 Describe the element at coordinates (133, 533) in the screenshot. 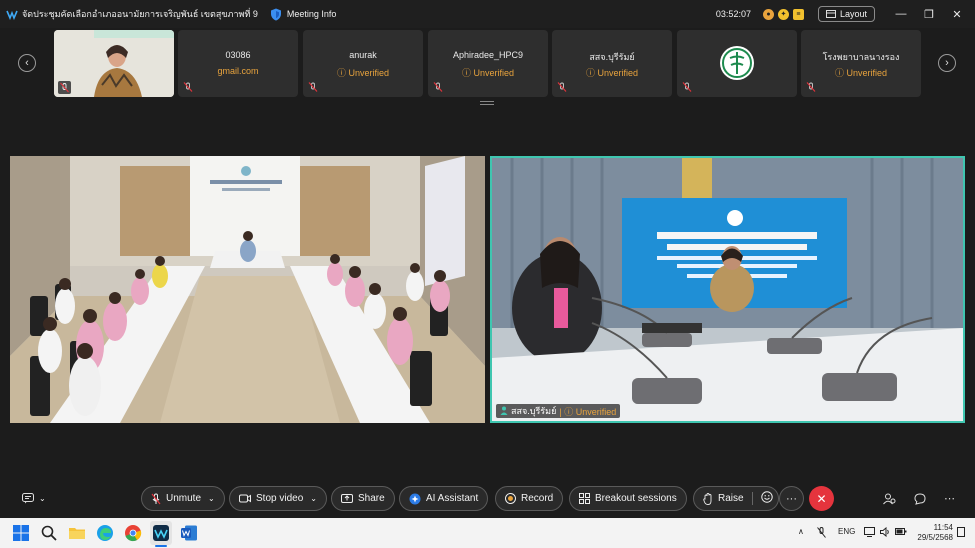

I see `chrome-browser-icon` at that location.